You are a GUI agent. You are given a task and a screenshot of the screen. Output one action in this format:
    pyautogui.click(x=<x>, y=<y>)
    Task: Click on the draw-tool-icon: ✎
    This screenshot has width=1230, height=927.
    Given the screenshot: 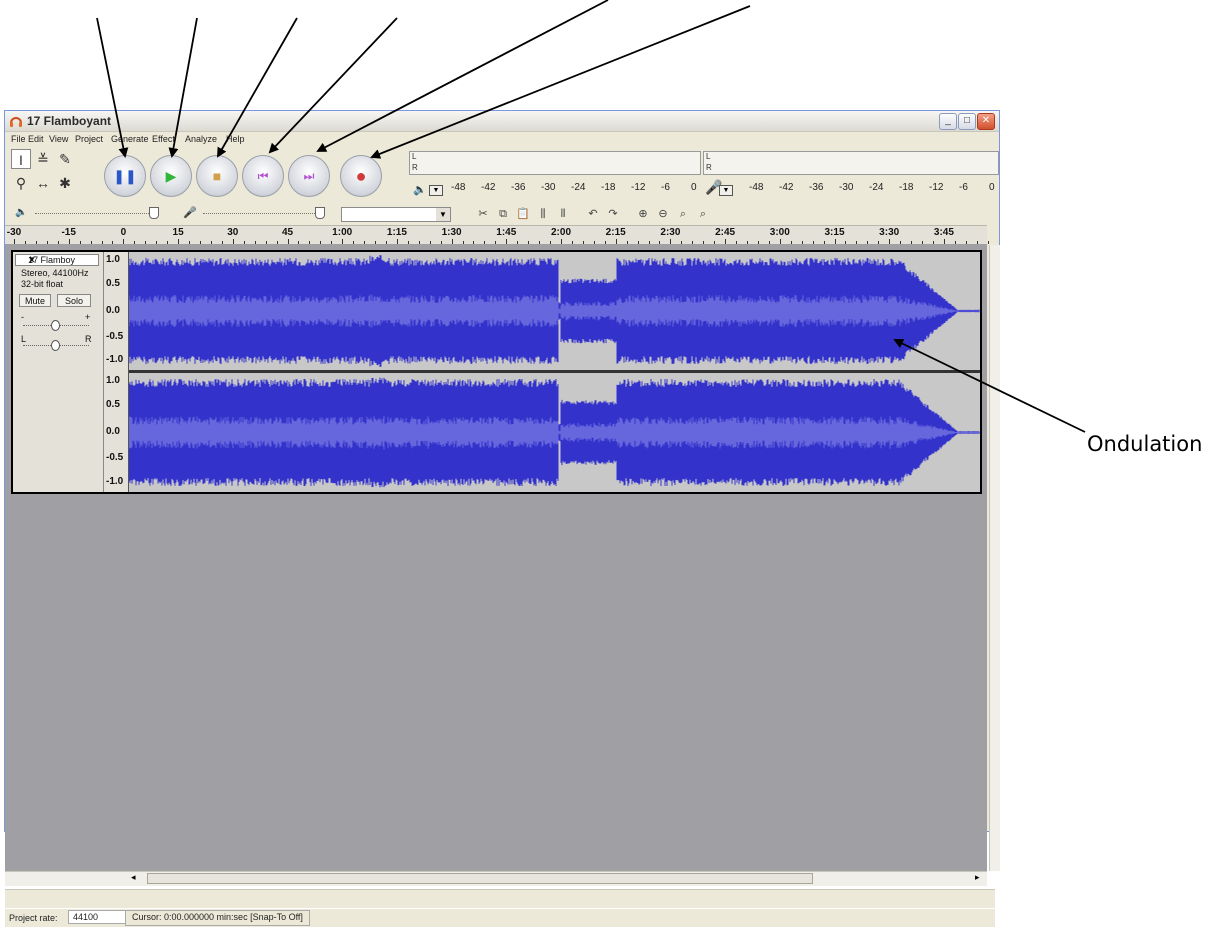 What is the action you would take?
    pyautogui.click(x=65, y=159)
    